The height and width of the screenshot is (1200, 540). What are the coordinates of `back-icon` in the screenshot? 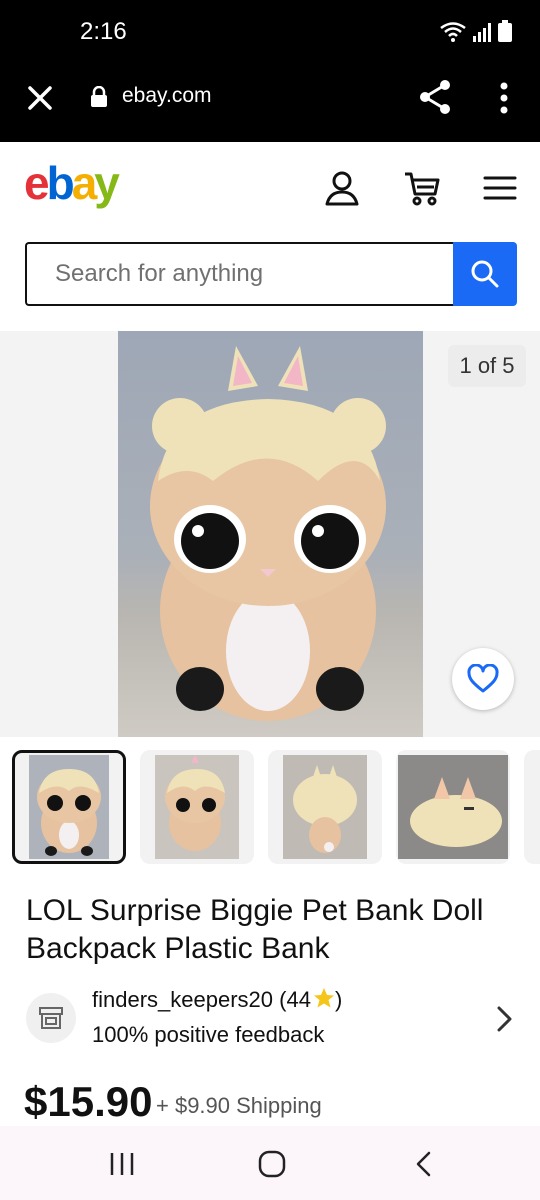 It's located at (423, 1164).